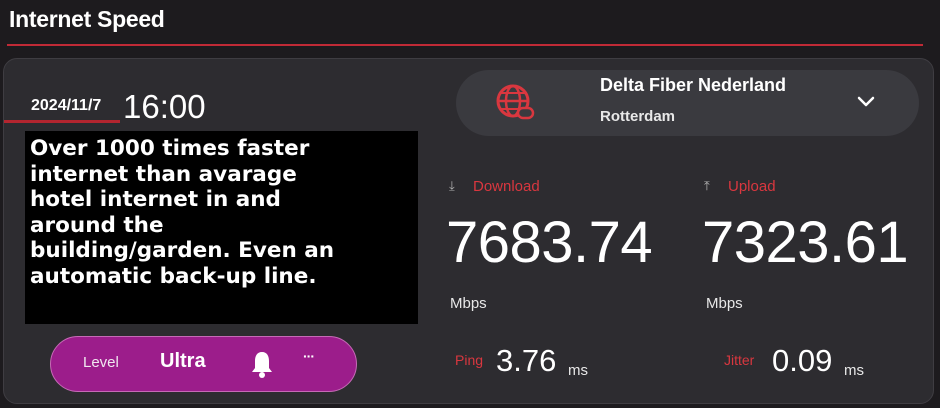  What do you see at coordinates (66, 105) in the screenshot?
I see `test-date: 2024/11/7` at bounding box center [66, 105].